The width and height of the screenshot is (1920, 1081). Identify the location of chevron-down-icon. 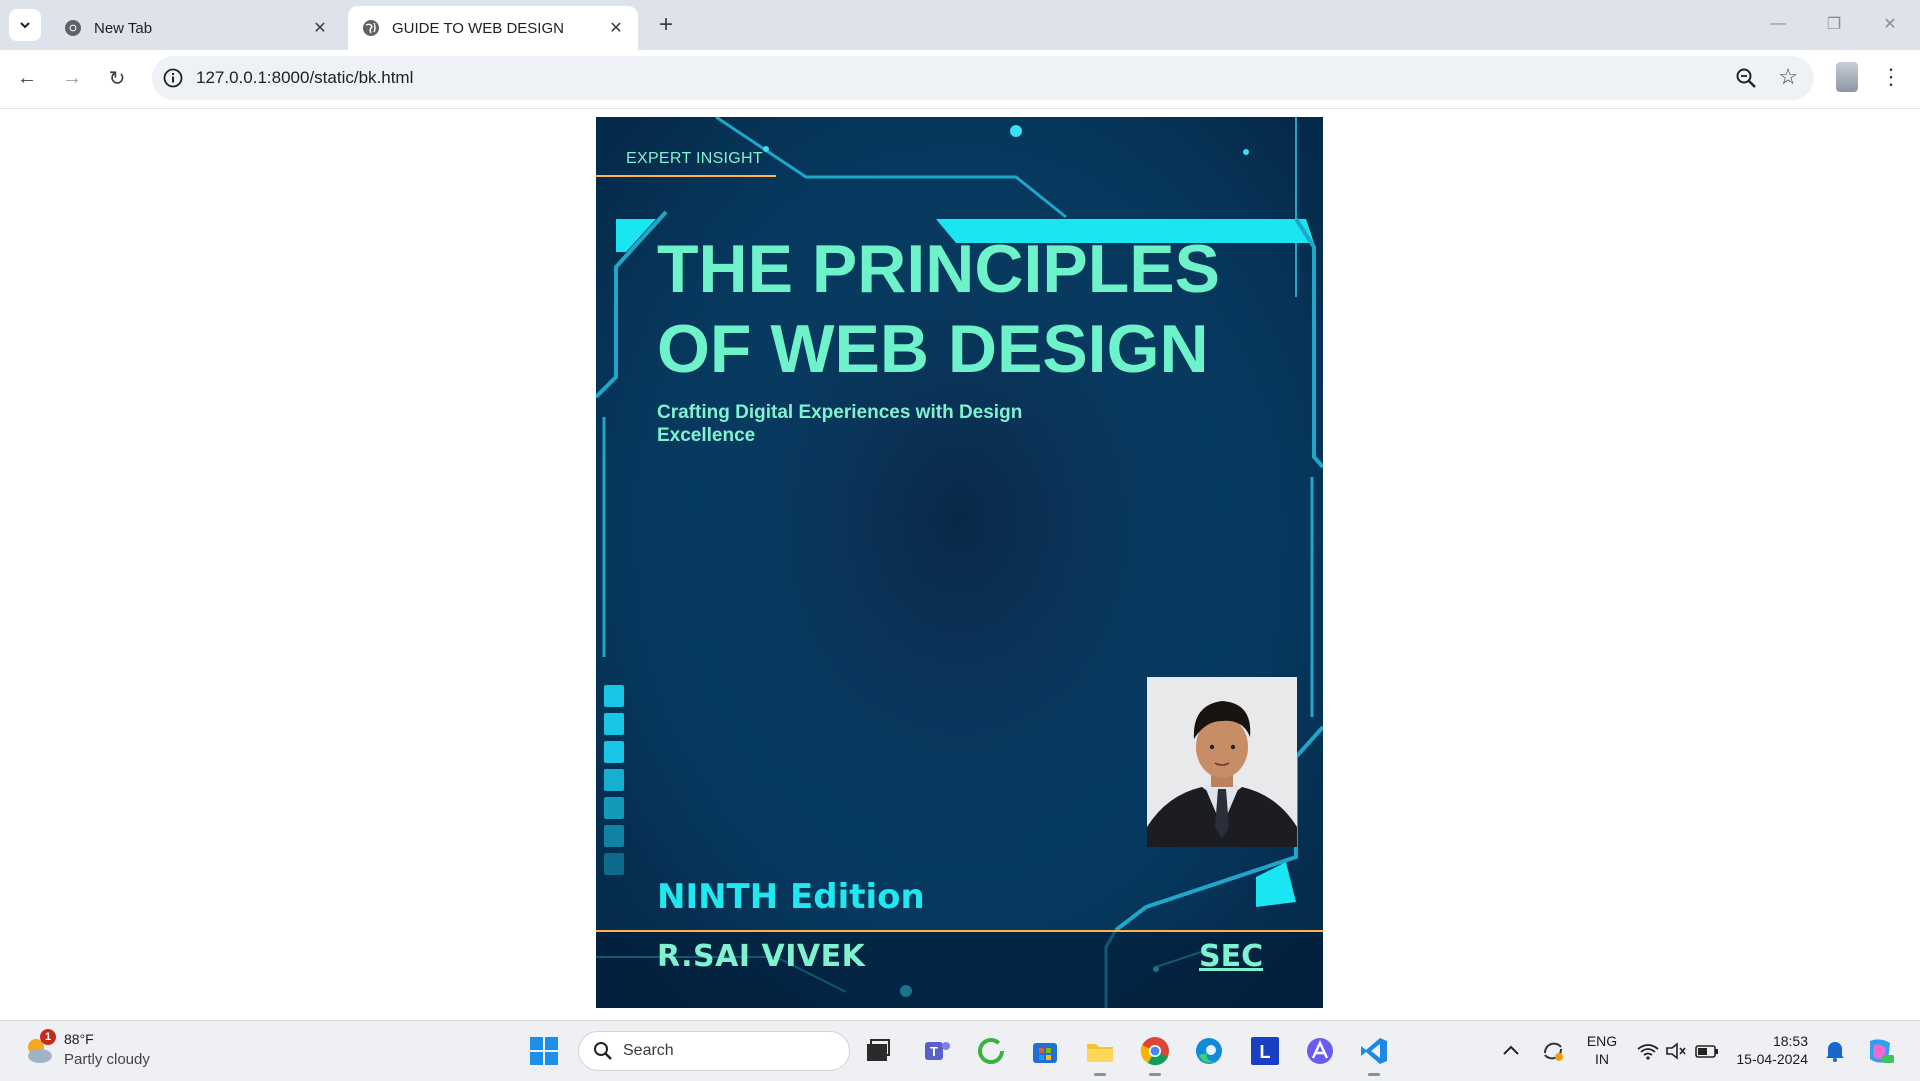
(25, 25).